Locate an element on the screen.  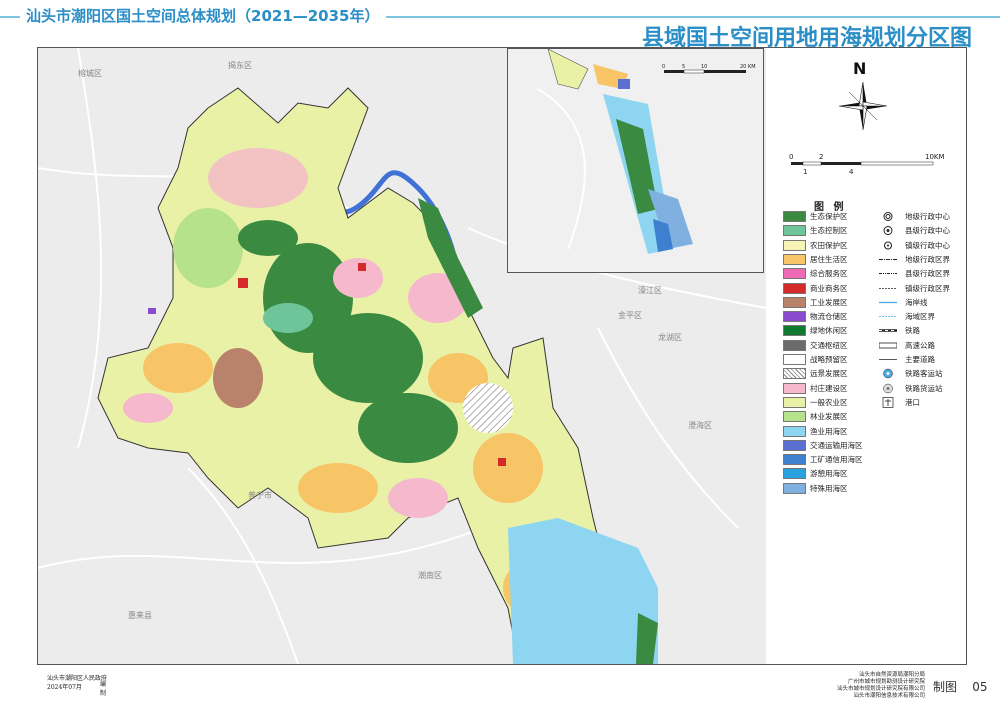
legend-symbol-label: 海域区界 is located at coordinates (920, 317).